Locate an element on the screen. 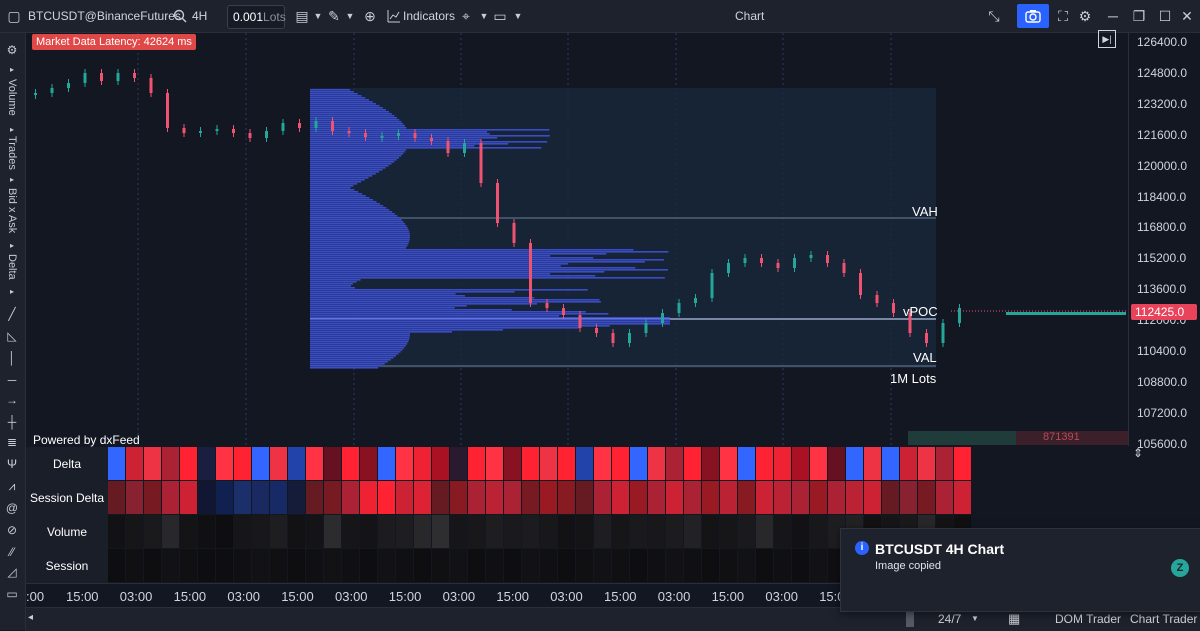 The image size is (1200, 631). scroll-to-realtime-icon: ▶| is located at coordinates (1107, 39).